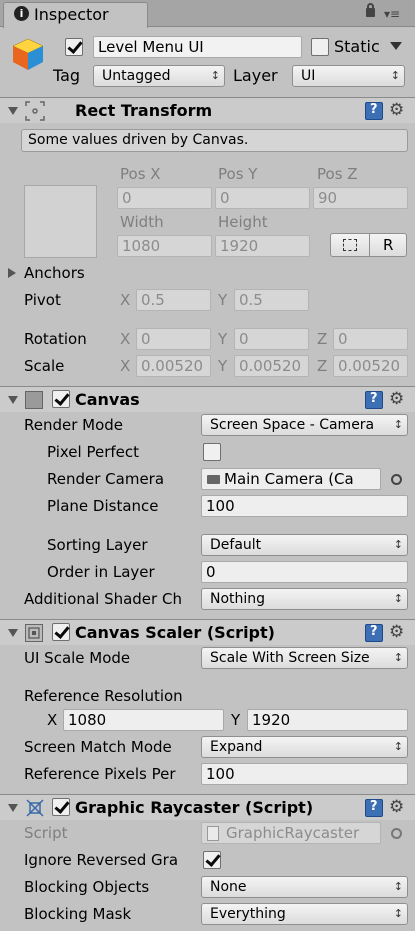  Describe the element at coordinates (60, 221) in the screenshot. I see `anchor-presets-button` at that location.